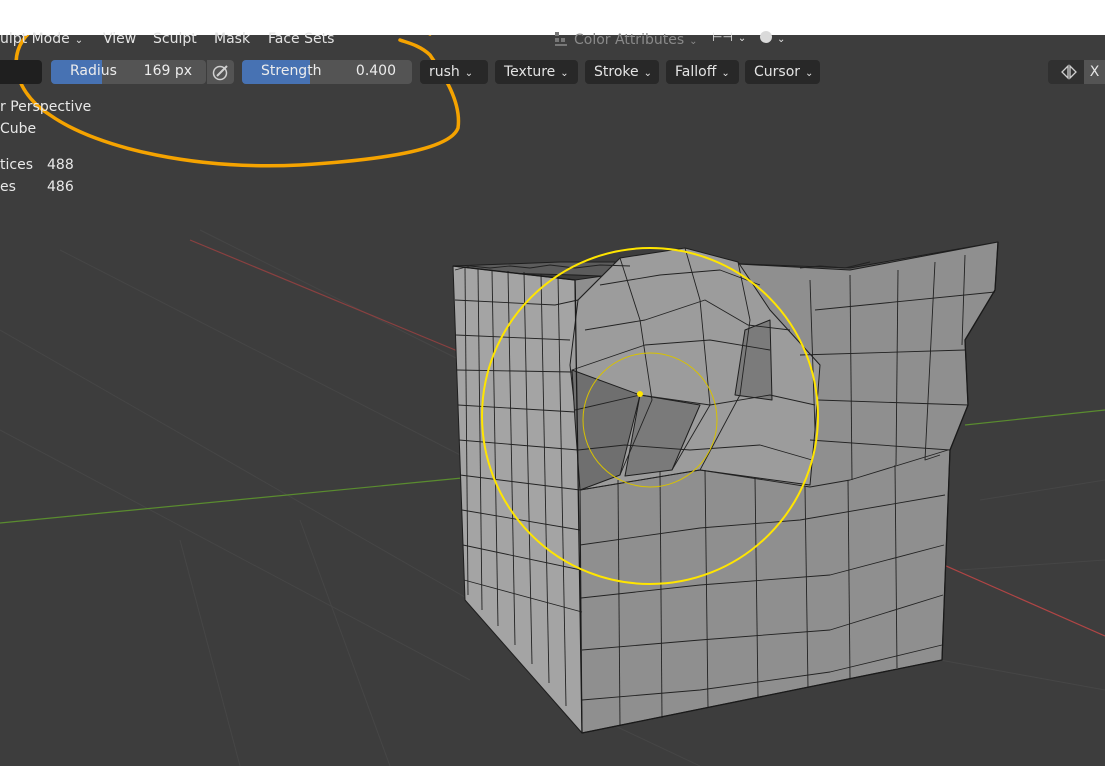  I want to click on falloff-dropdown: Falloff ⌄, so click(702, 72).